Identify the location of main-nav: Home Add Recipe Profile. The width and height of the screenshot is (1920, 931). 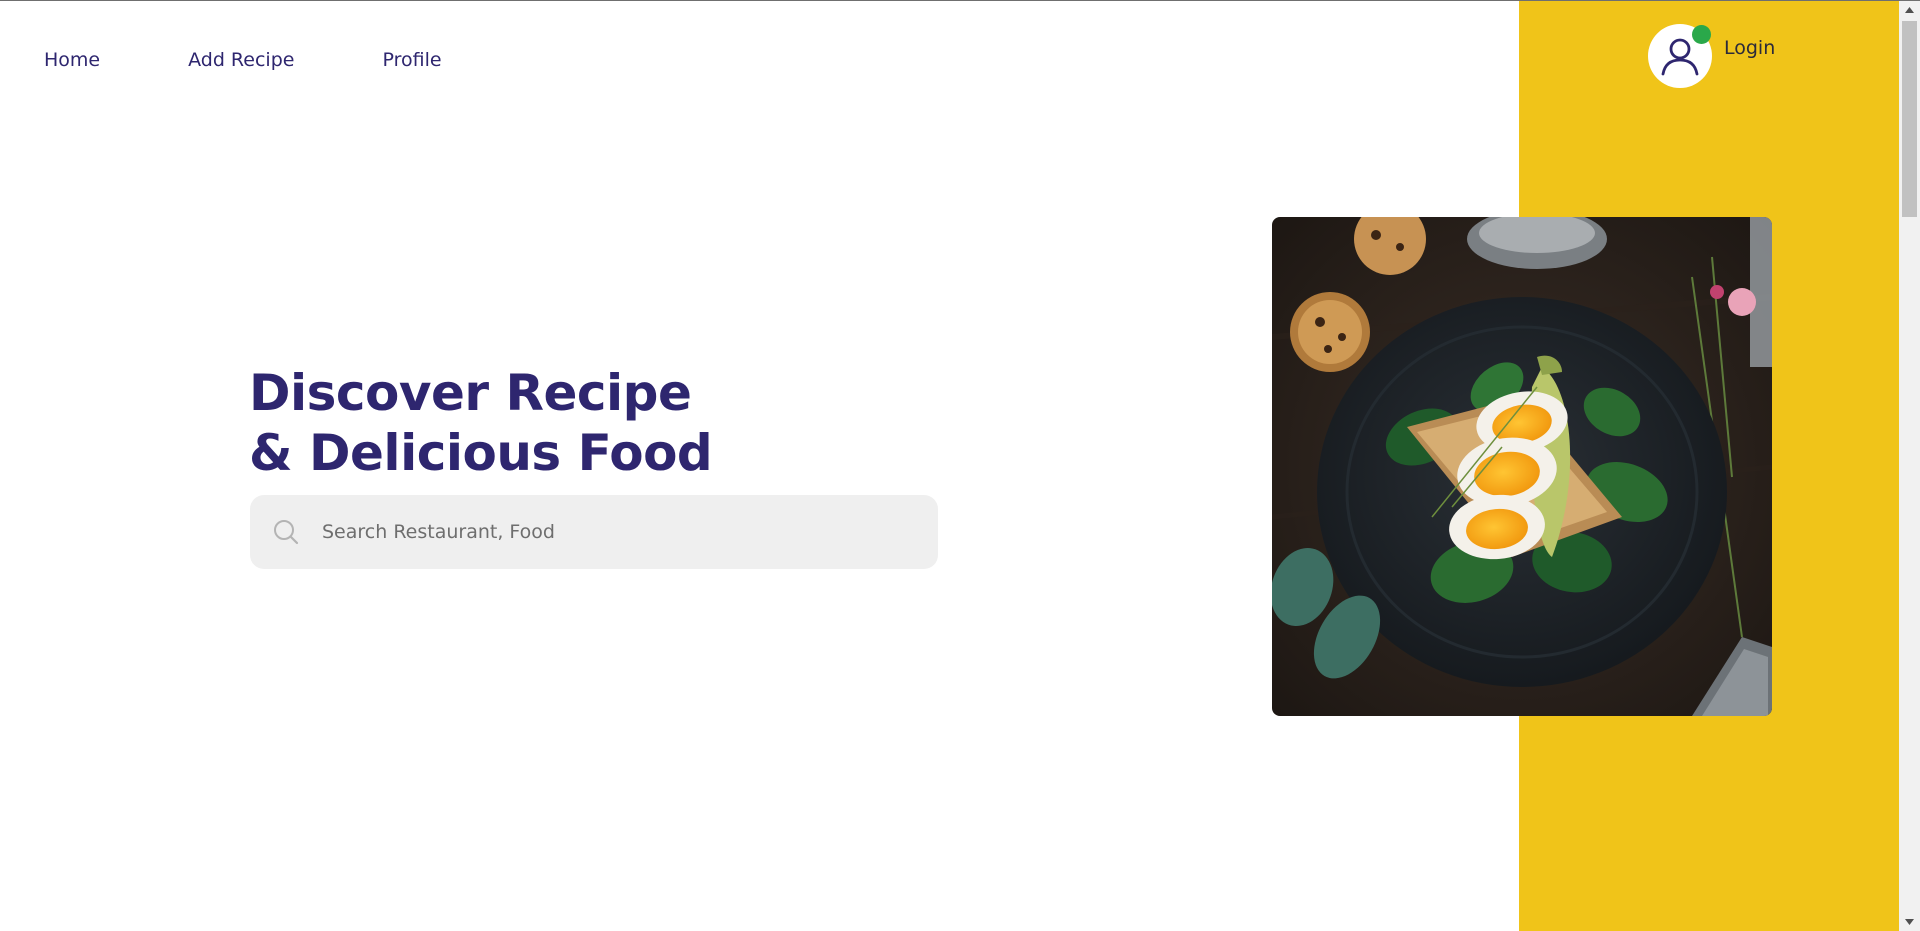
(243, 60).